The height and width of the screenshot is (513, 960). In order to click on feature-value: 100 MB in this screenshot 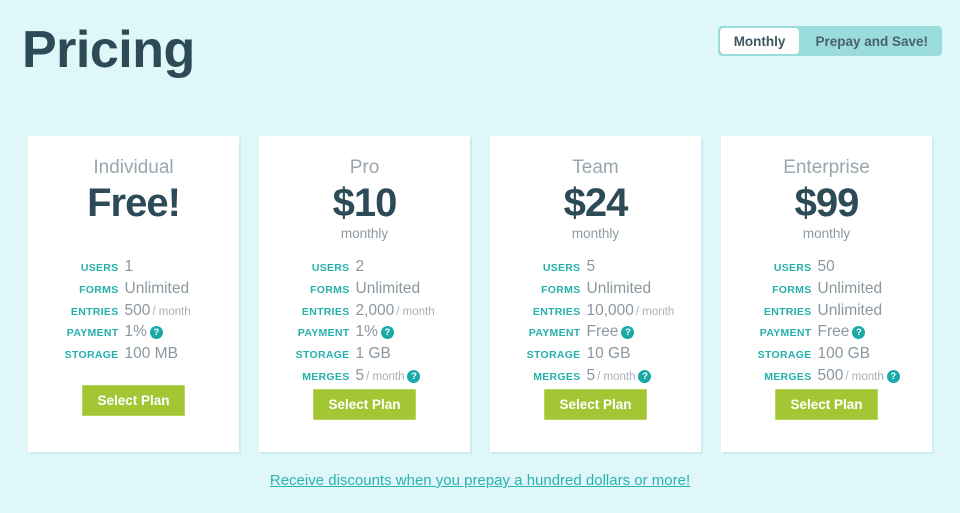, I will do `click(171, 354)`.